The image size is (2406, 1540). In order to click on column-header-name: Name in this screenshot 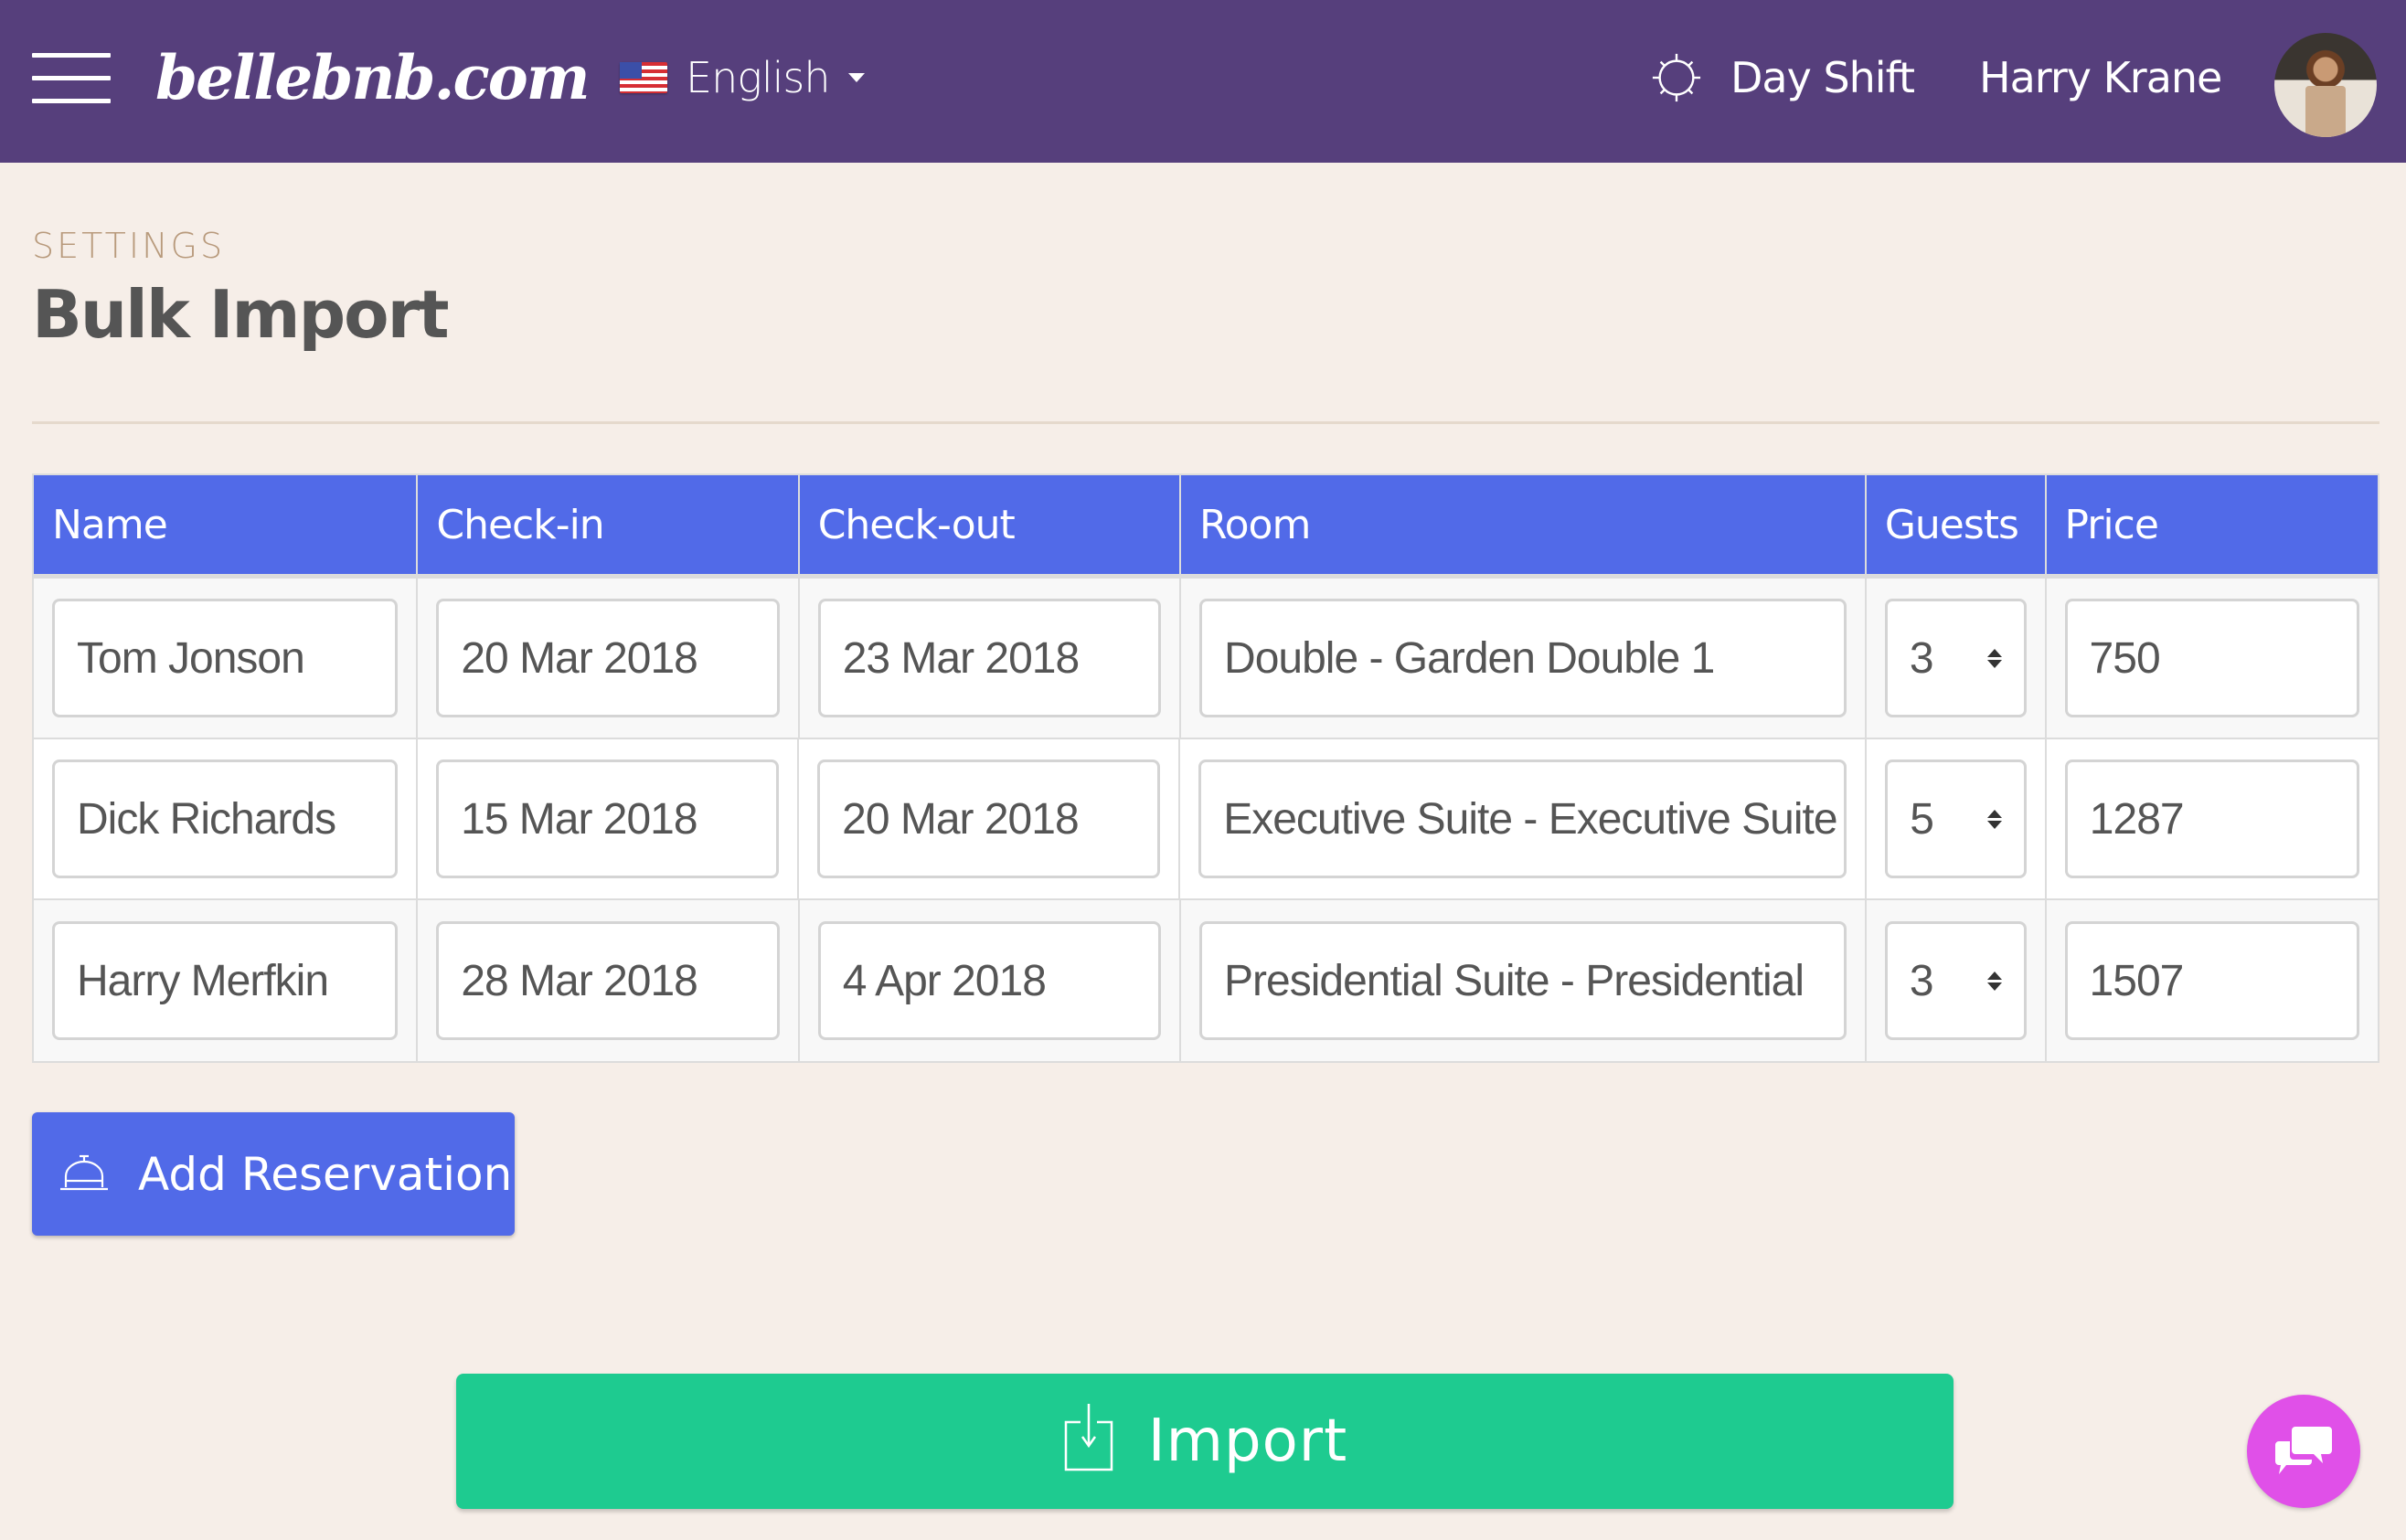, I will do `click(226, 524)`.